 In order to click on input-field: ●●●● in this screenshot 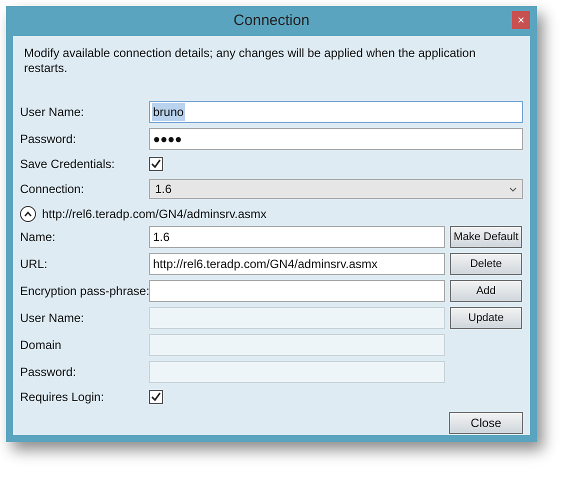, I will do `click(336, 139)`.